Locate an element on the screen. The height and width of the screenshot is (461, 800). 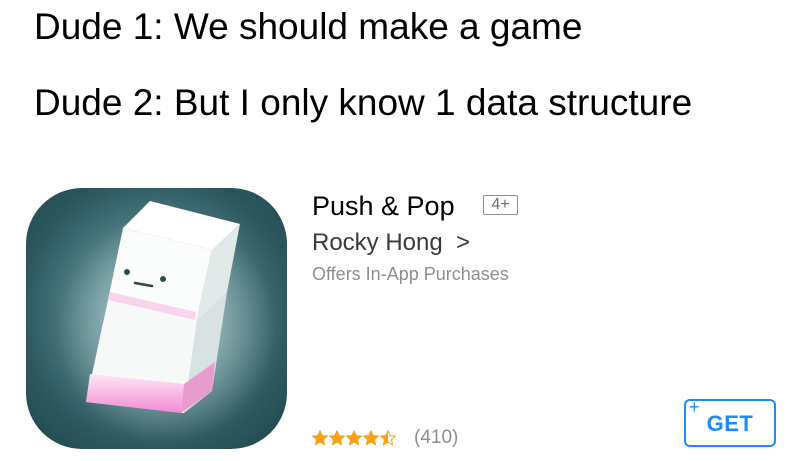
age-rating-badge: 4+ is located at coordinates (500, 205).